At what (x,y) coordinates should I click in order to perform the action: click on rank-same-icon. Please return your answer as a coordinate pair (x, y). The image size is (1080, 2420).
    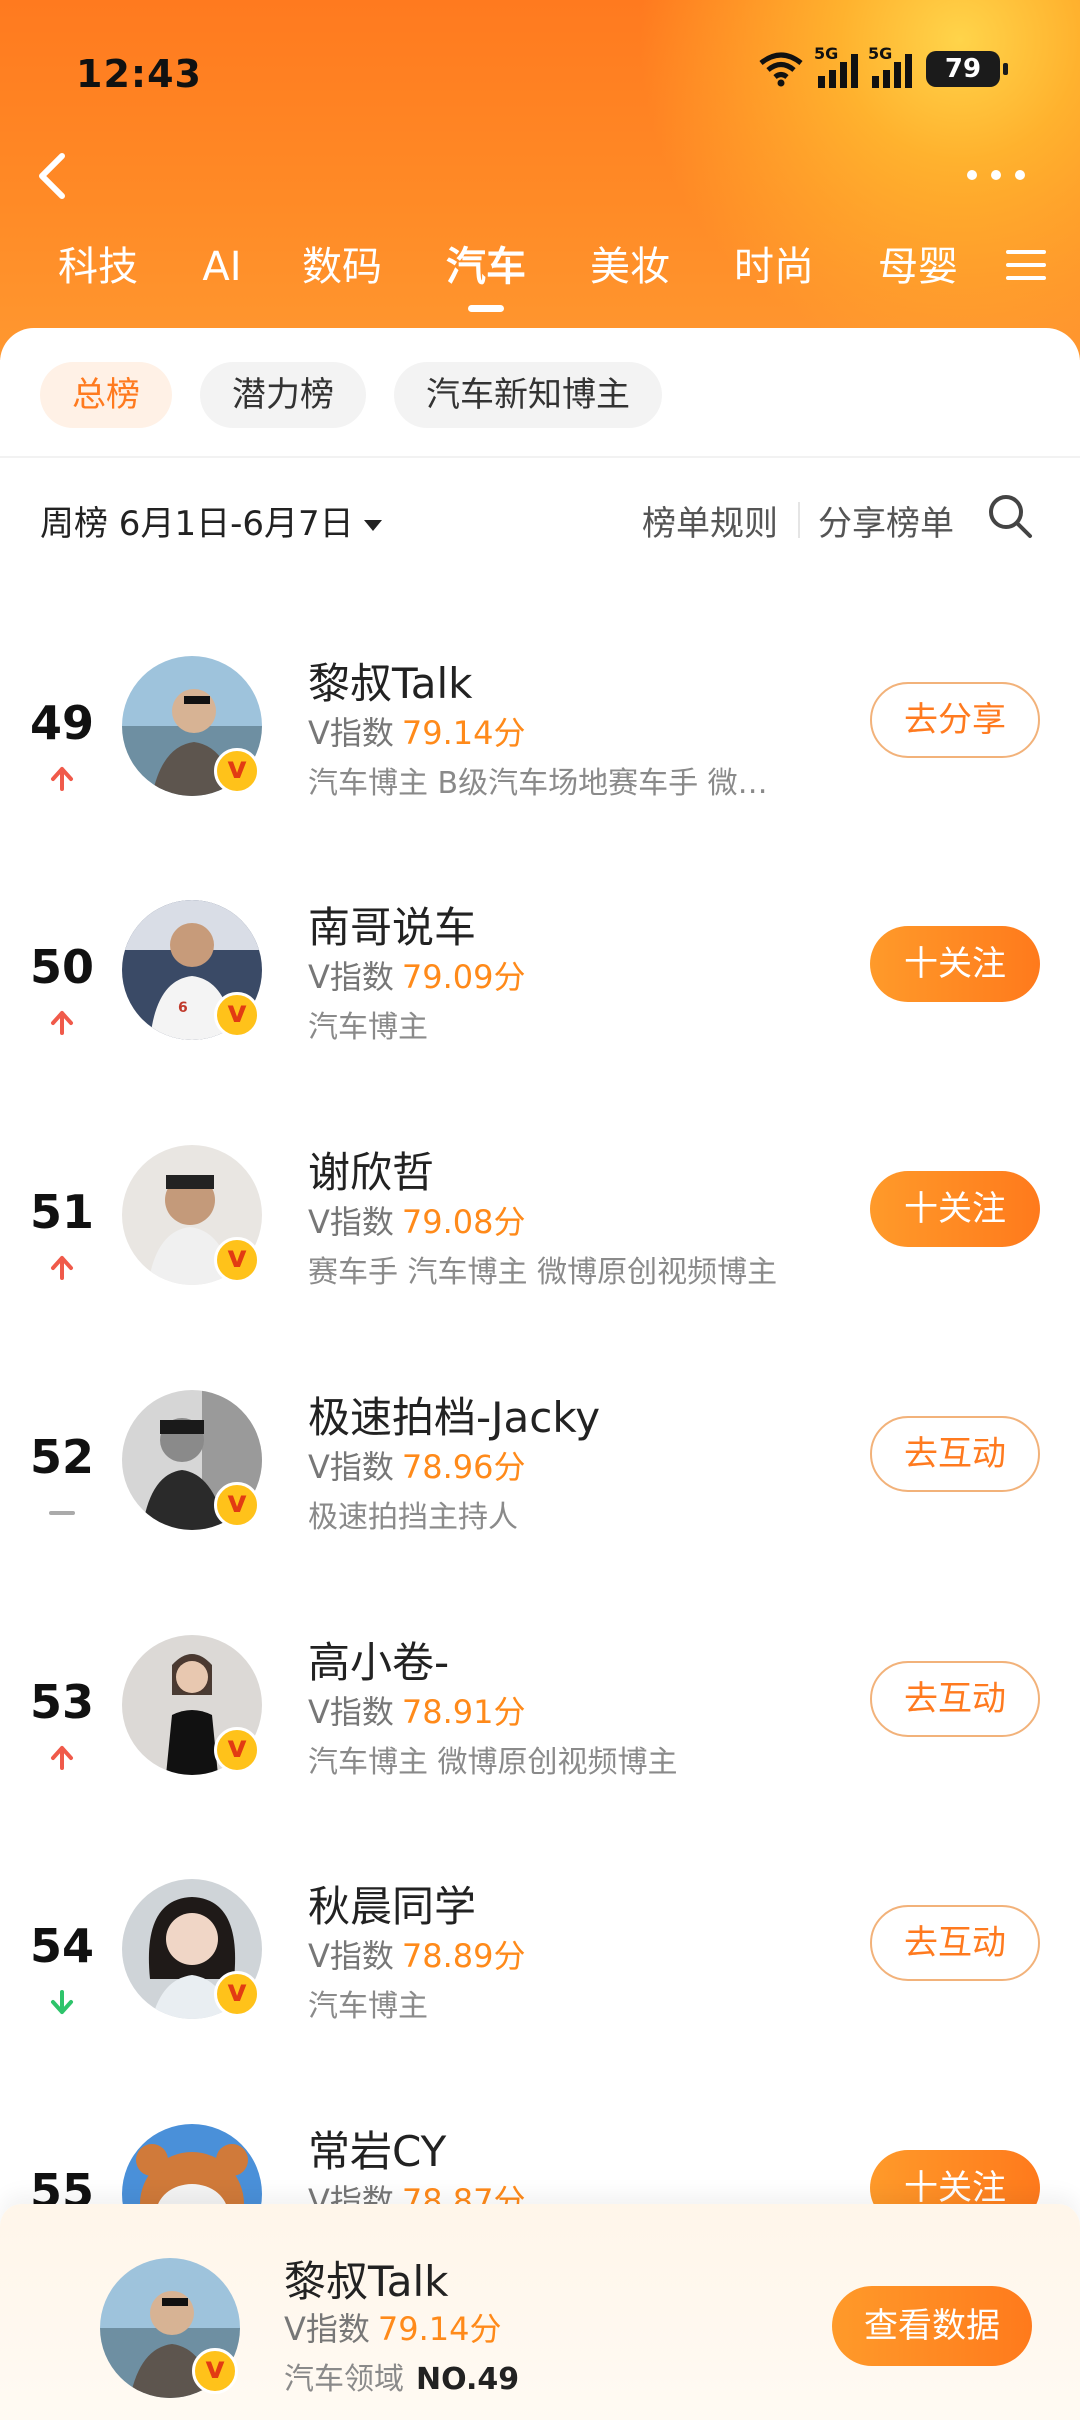
    Looking at the image, I should click on (62, 1513).